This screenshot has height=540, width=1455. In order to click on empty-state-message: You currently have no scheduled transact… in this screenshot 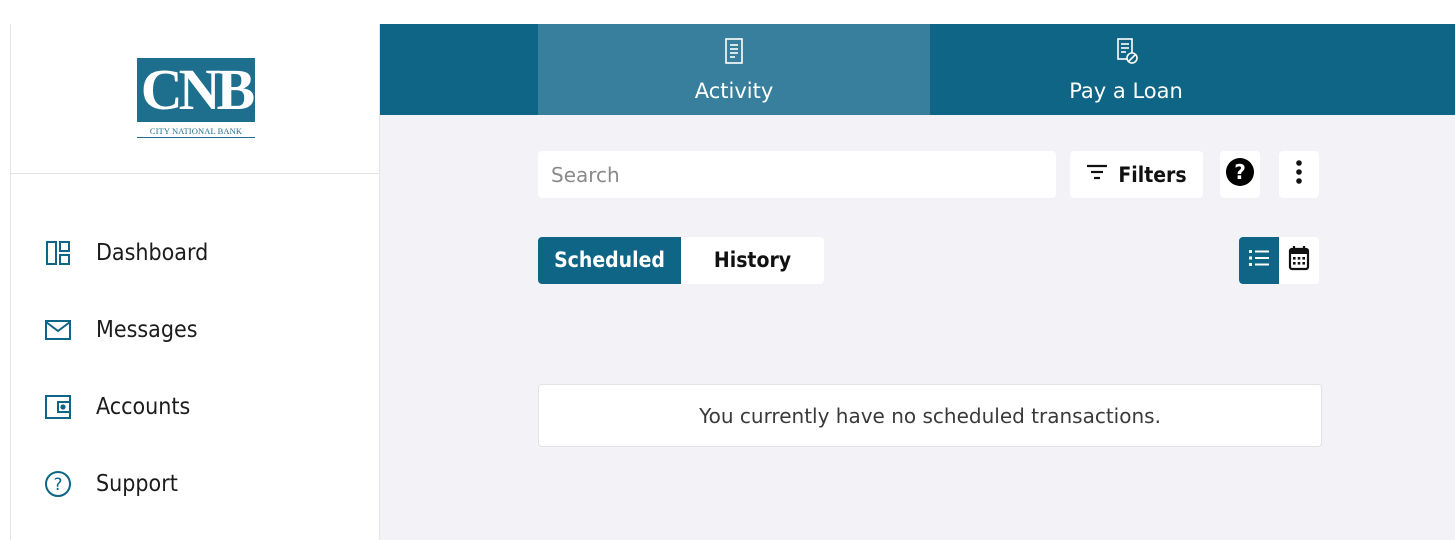, I will do `click(930, 415)`.